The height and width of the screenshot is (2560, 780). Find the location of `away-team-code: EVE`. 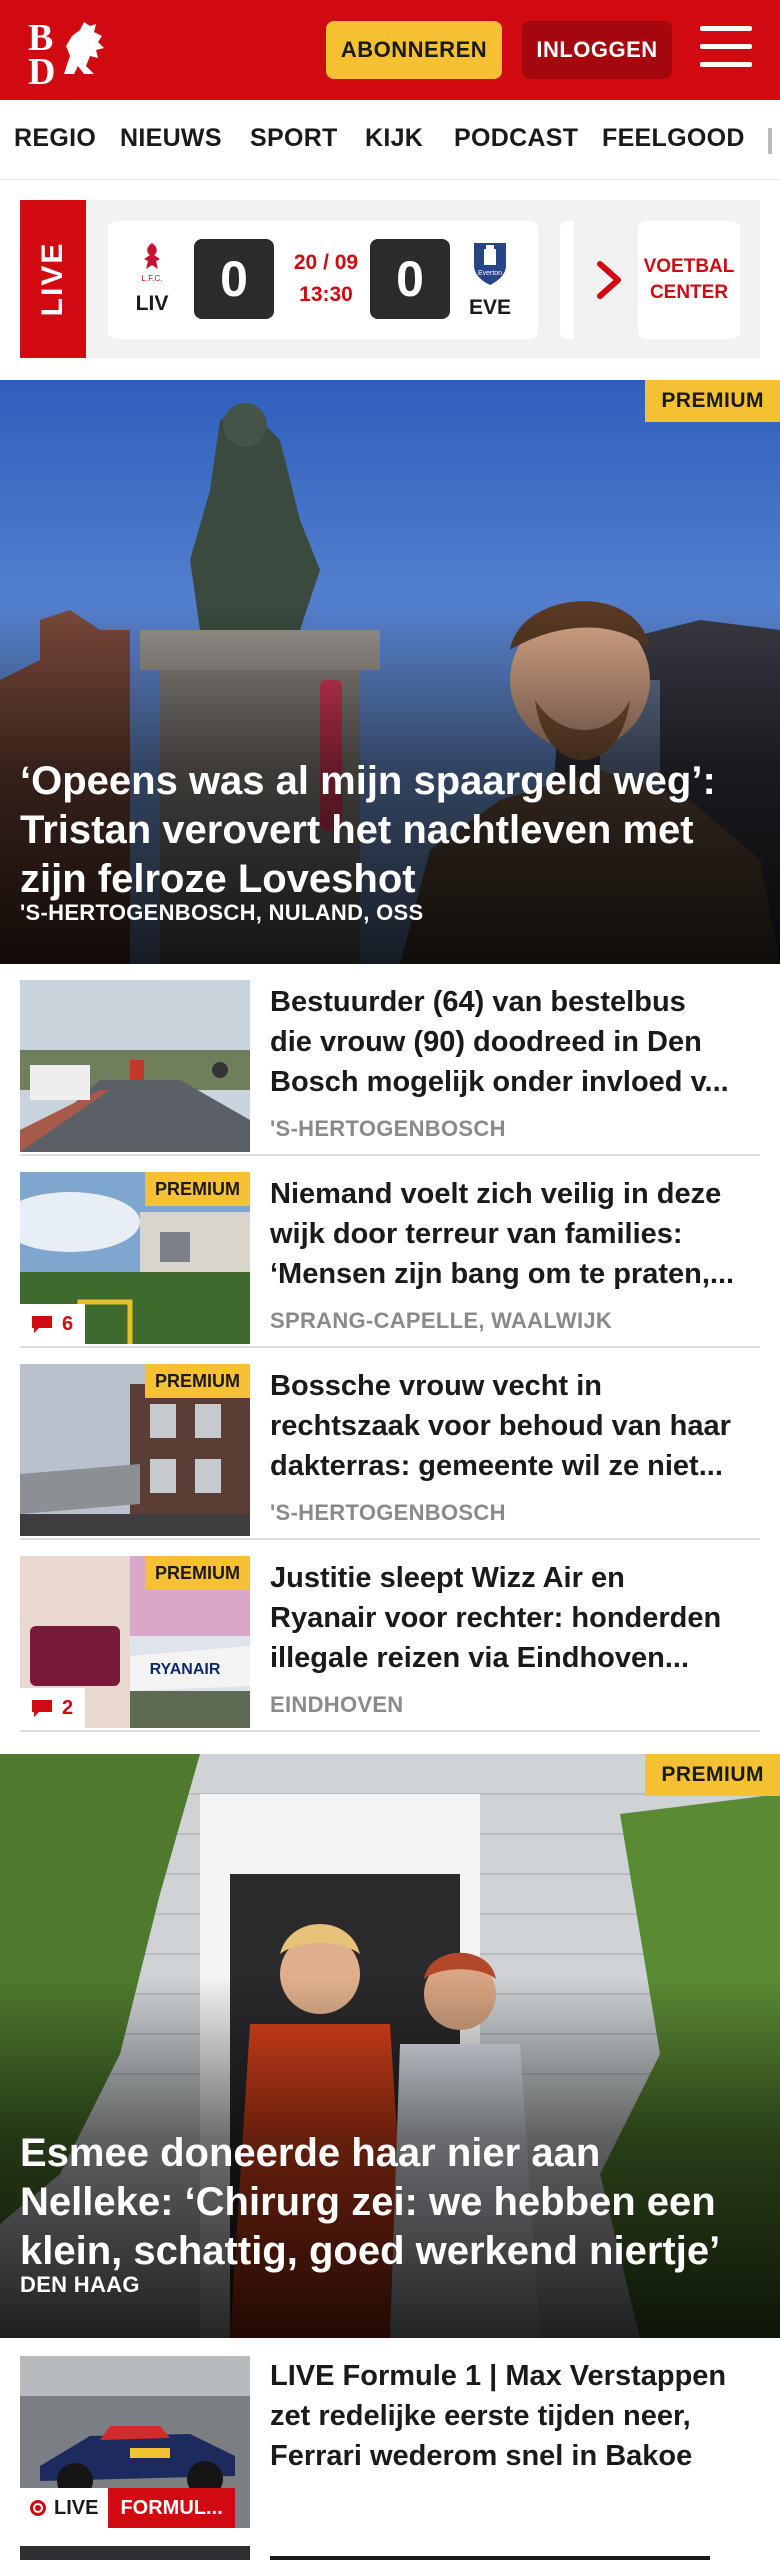

away-team-code: EVE is located at coordinates (490, 307).